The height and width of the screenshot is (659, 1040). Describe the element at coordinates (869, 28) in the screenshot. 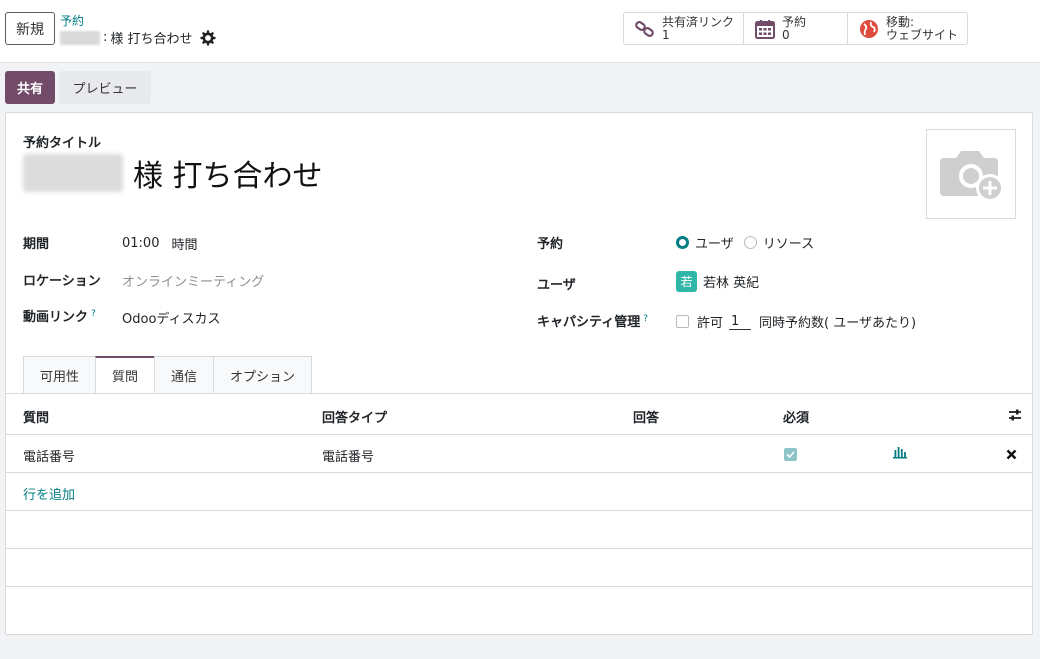

I see `globe-icon` at that location.